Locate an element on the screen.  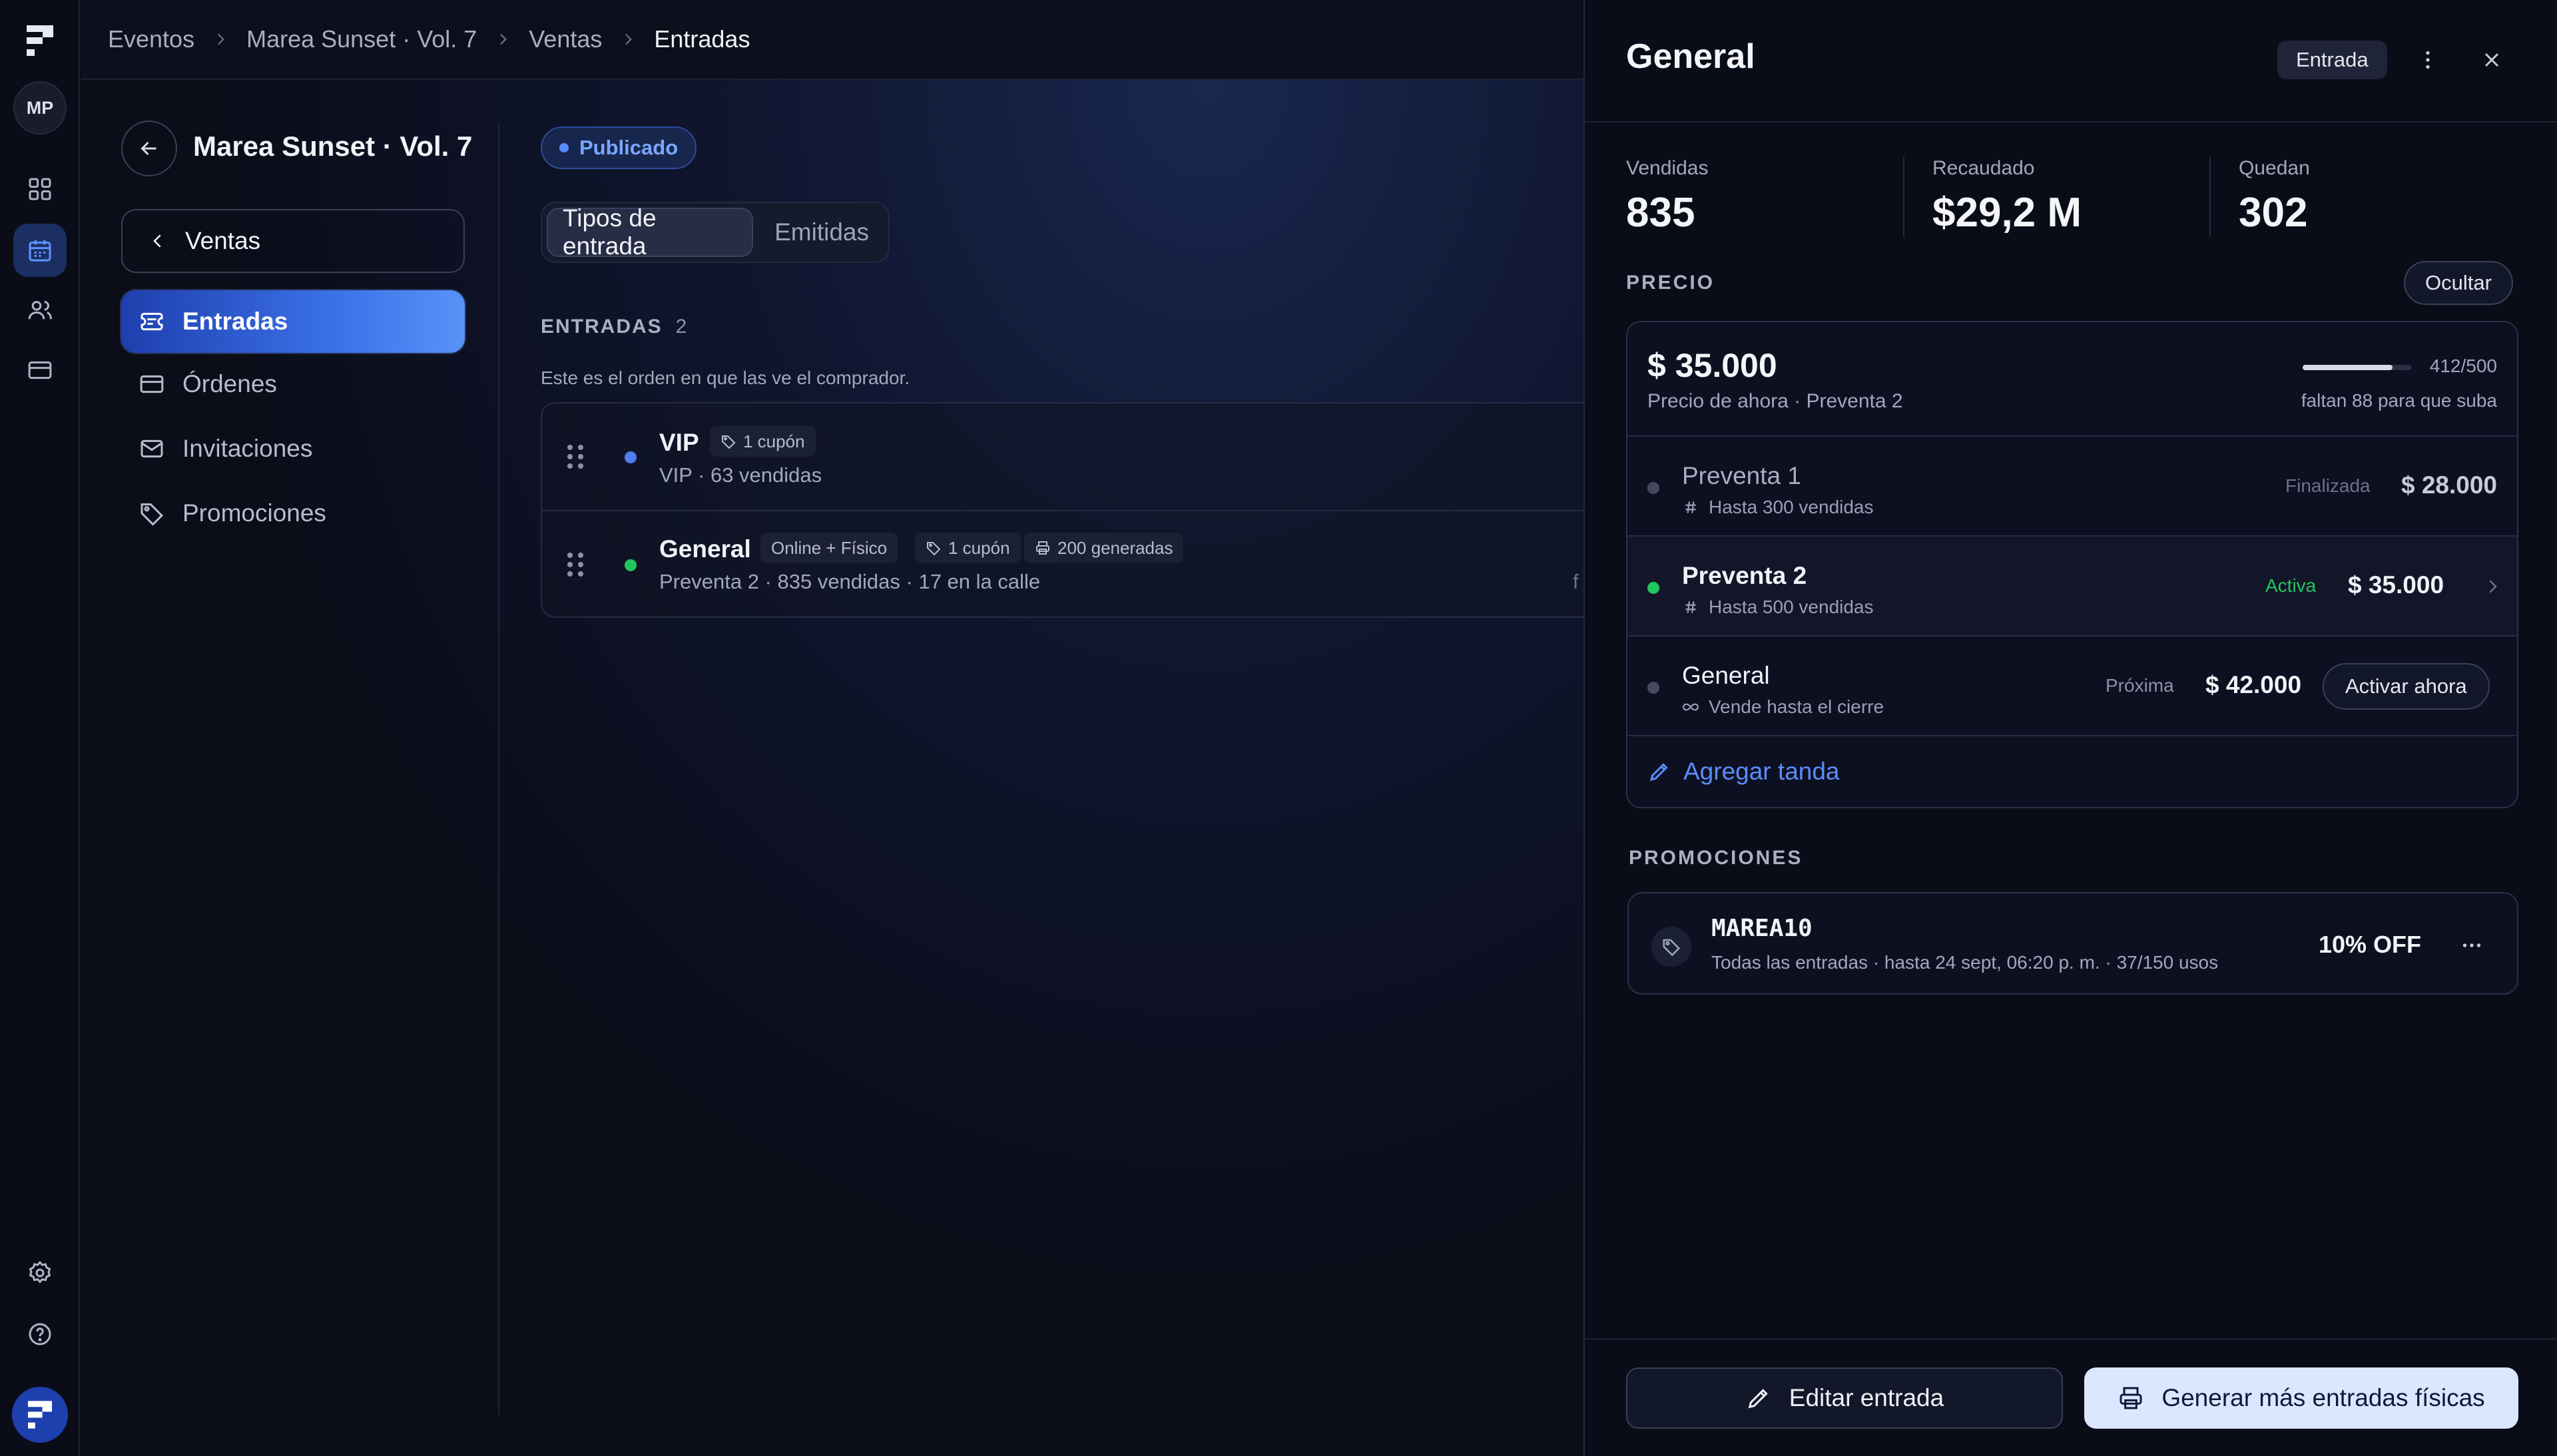
sidebar-item-invitaciones: Invitaciones is located at coordinates (293, 448).